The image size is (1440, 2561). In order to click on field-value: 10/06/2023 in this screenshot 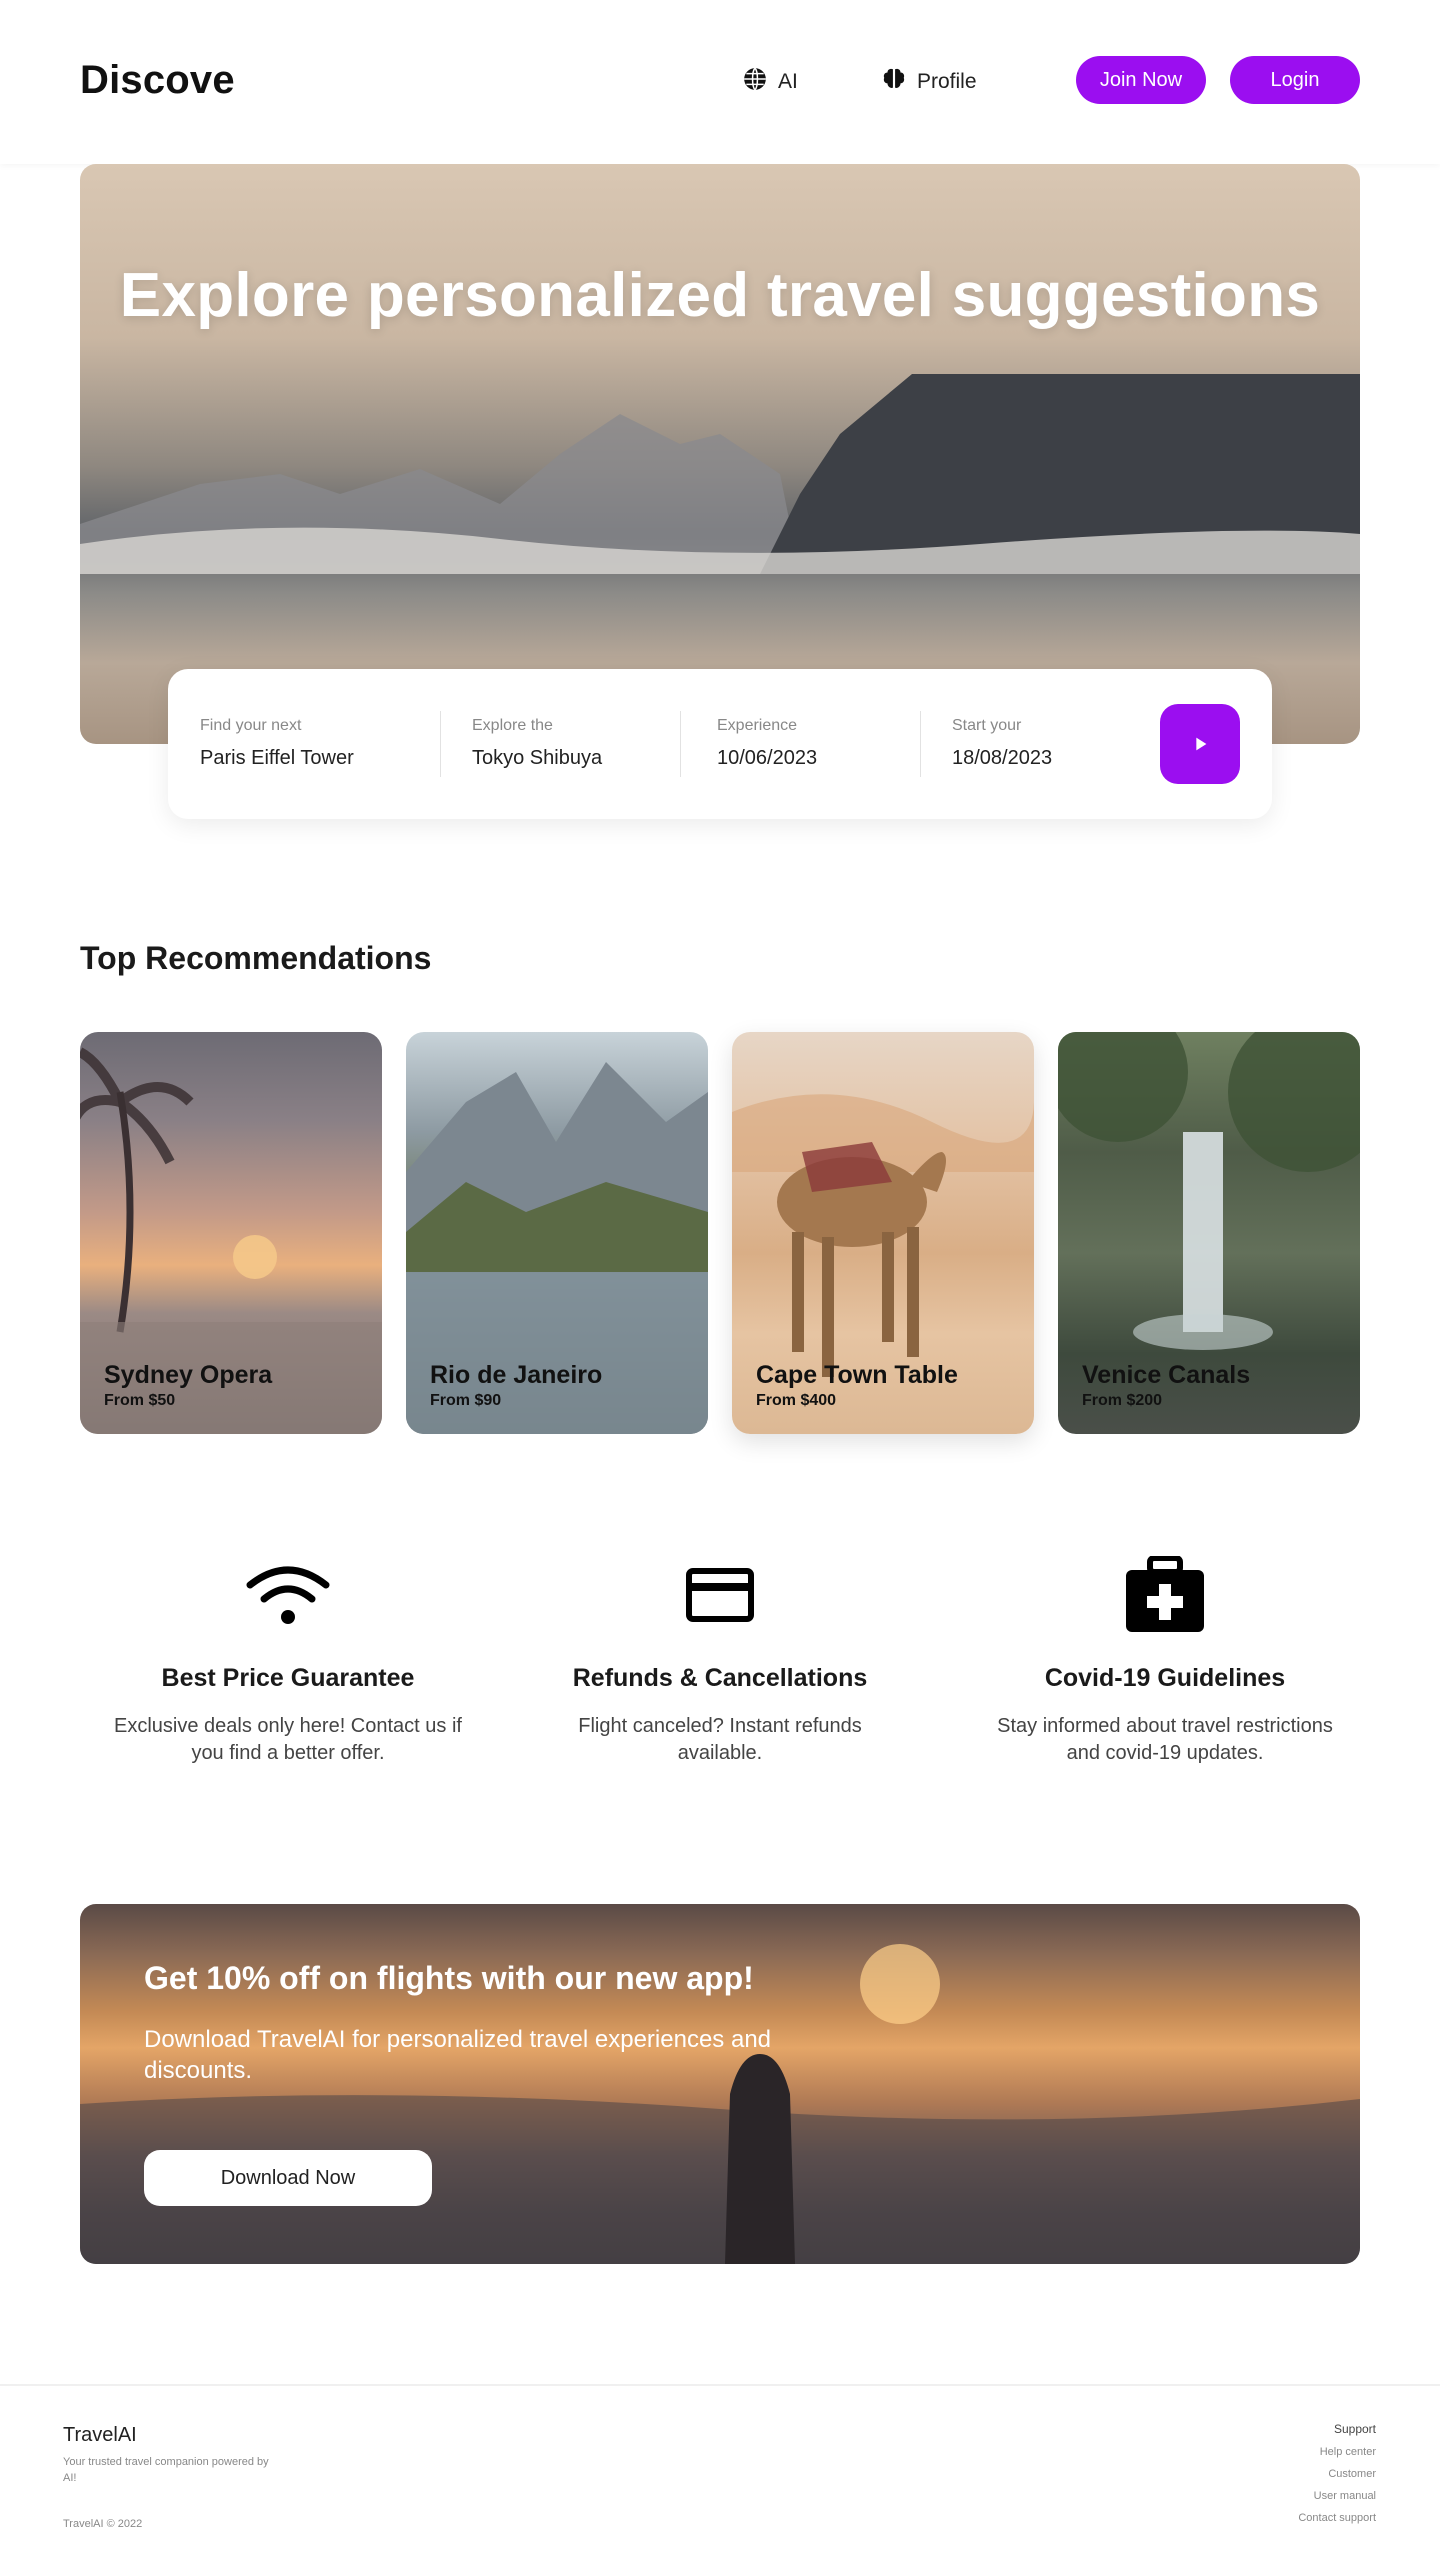, I will do `click(767, 758)`.